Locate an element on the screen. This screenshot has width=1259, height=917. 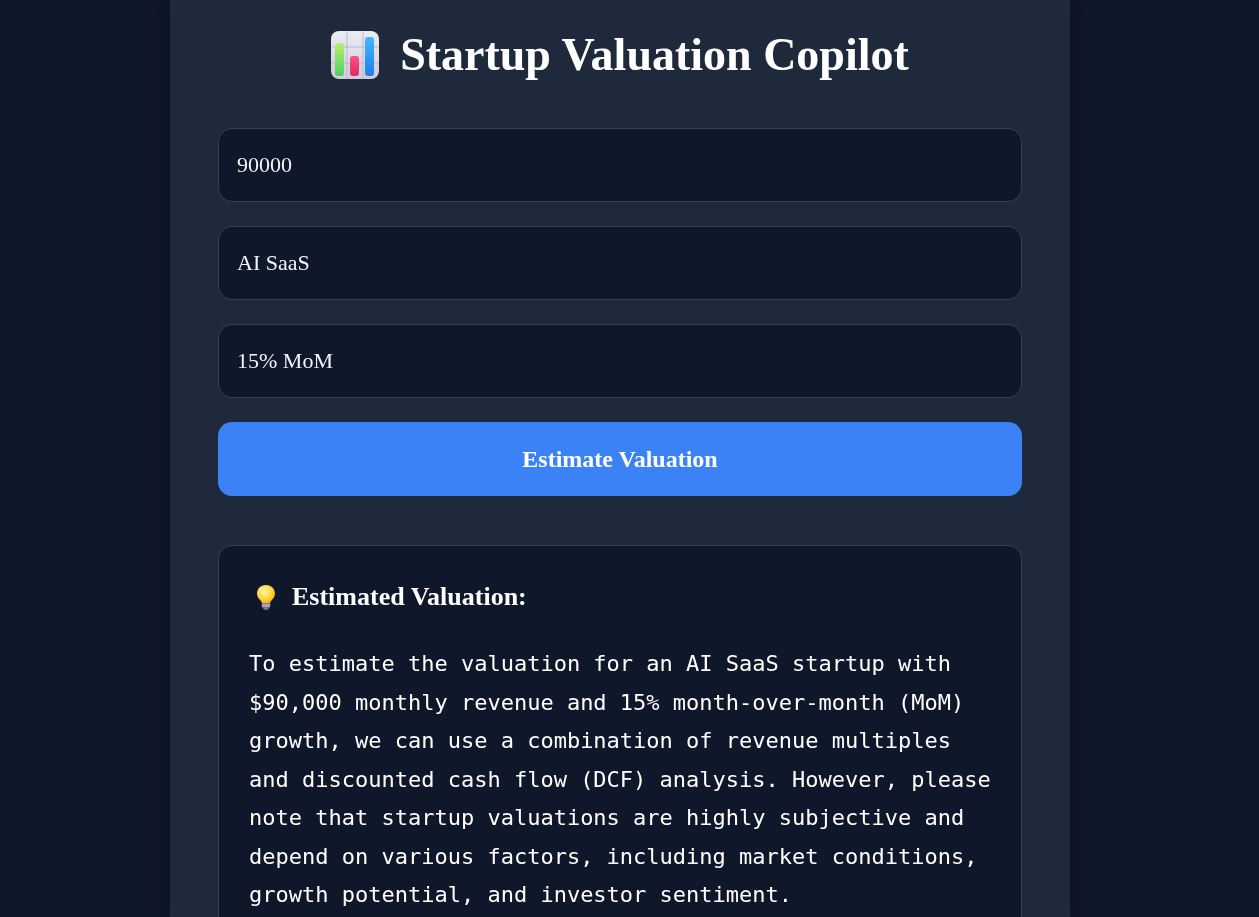
input-field: 15% MoM is located at coordinates (620, 361).